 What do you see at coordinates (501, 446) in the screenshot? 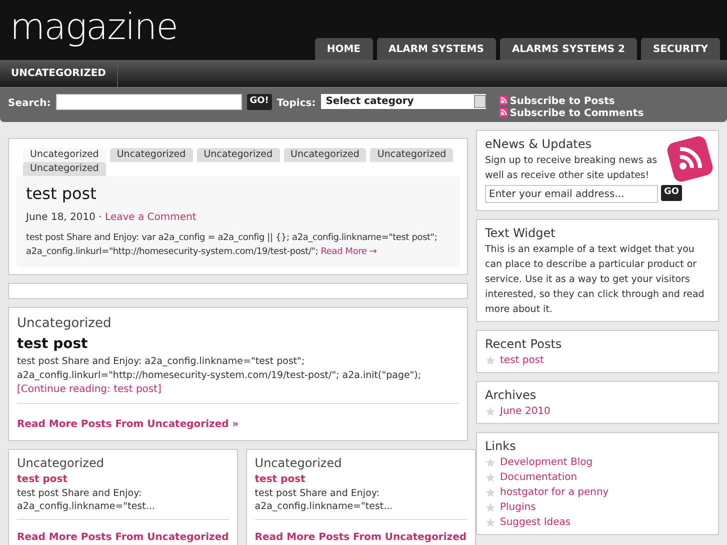
I see `widget-title: Links` at bounding box center [501, 446].